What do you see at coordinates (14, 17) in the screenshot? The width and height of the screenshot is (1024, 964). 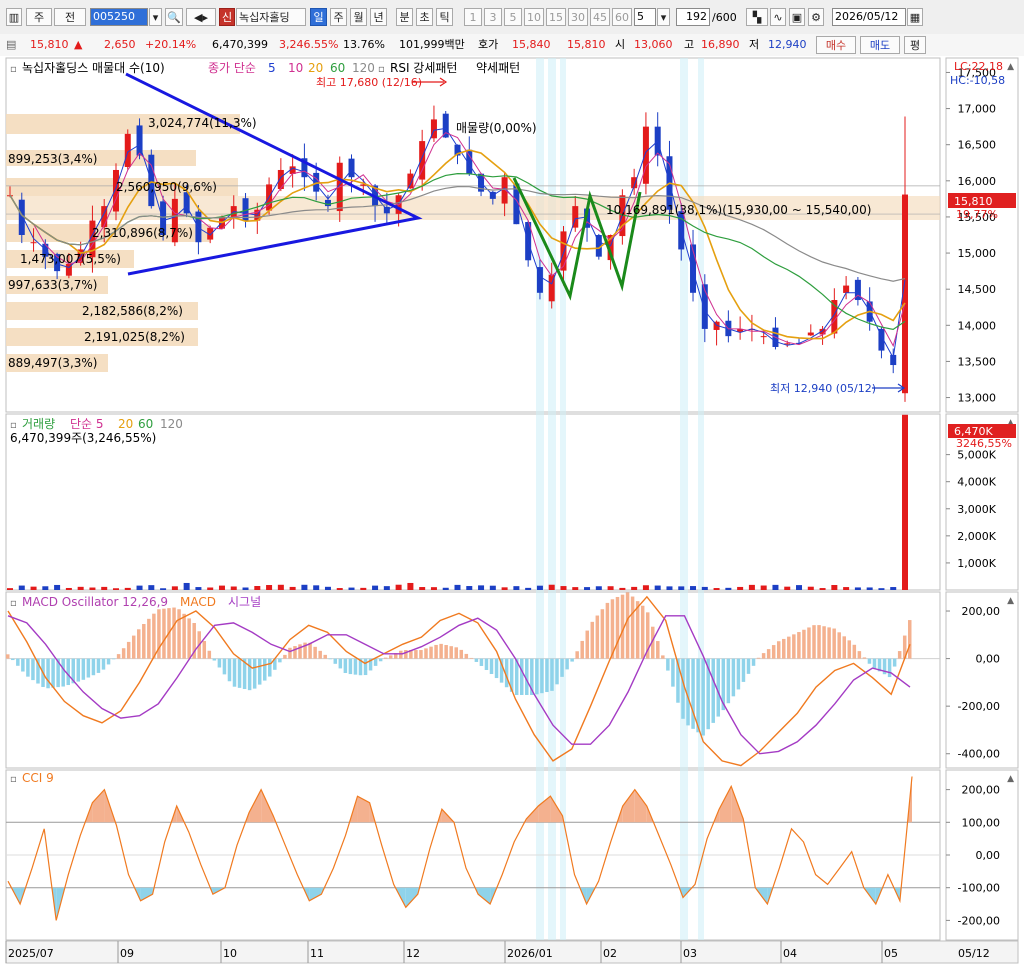 I see `window-menu-icon: ▥` at bounding box center [14, 17].